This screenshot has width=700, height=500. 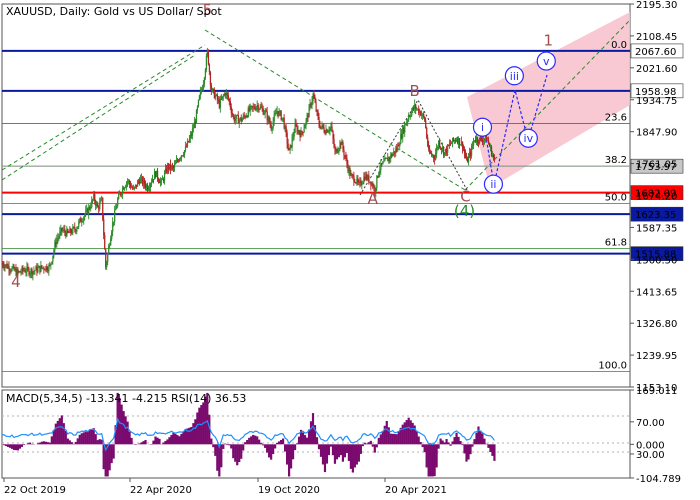 I want to click on forecast-label: iii, so click(x=514, y=76).